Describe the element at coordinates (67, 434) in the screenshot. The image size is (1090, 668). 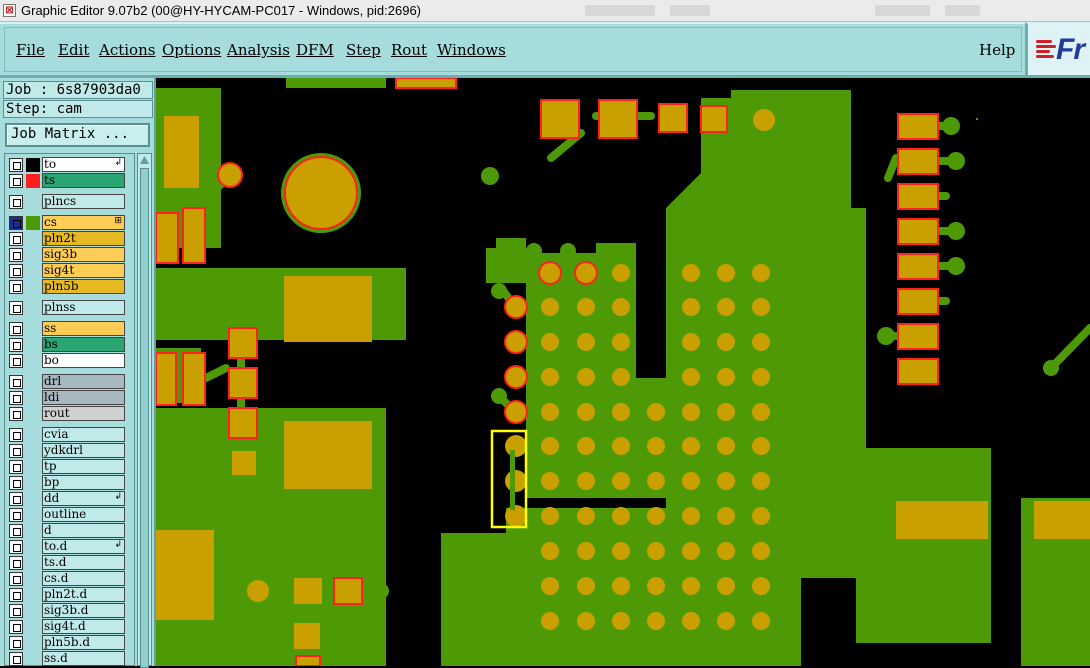
I see `layer-row-cvia: cvia` at that location.